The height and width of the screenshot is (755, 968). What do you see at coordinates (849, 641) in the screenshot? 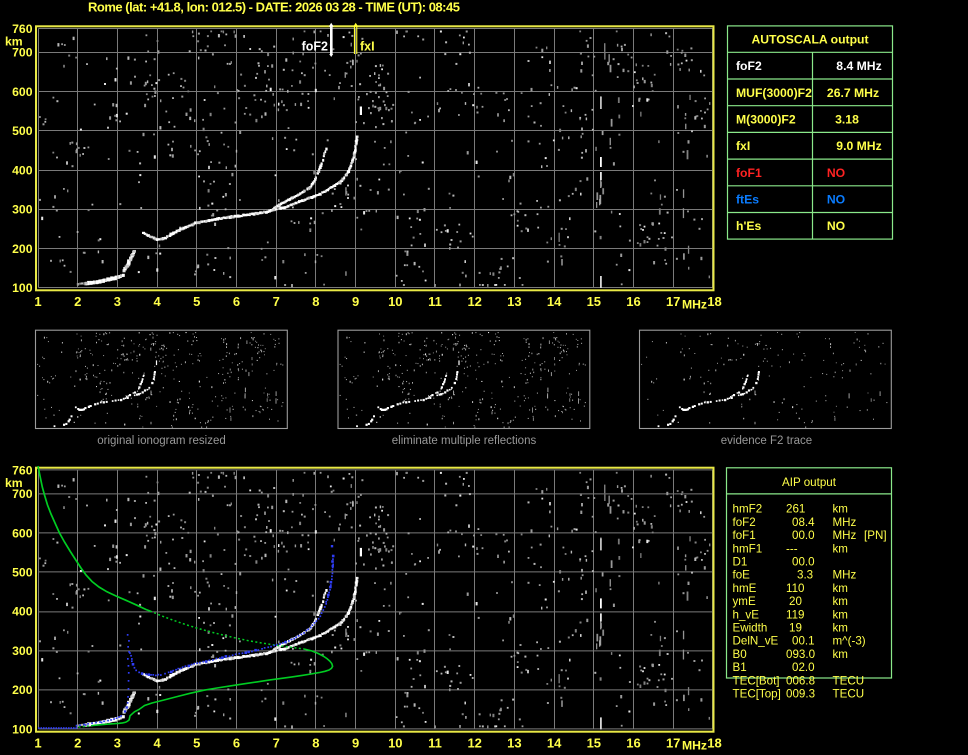
I see `svg-text: m^(-3)` at bounding box center [849, 641].